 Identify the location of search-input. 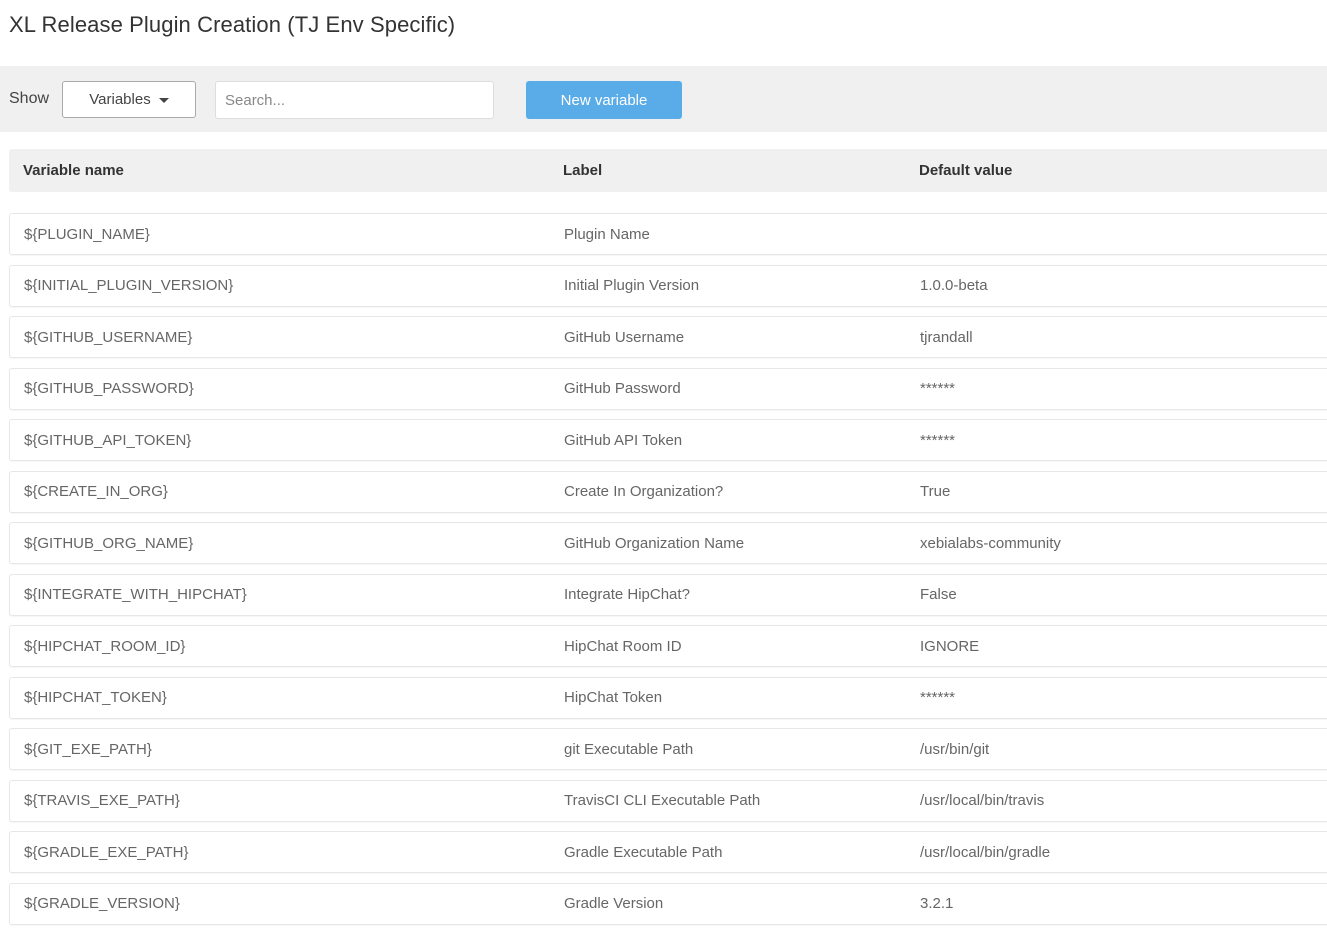
(354, 100).